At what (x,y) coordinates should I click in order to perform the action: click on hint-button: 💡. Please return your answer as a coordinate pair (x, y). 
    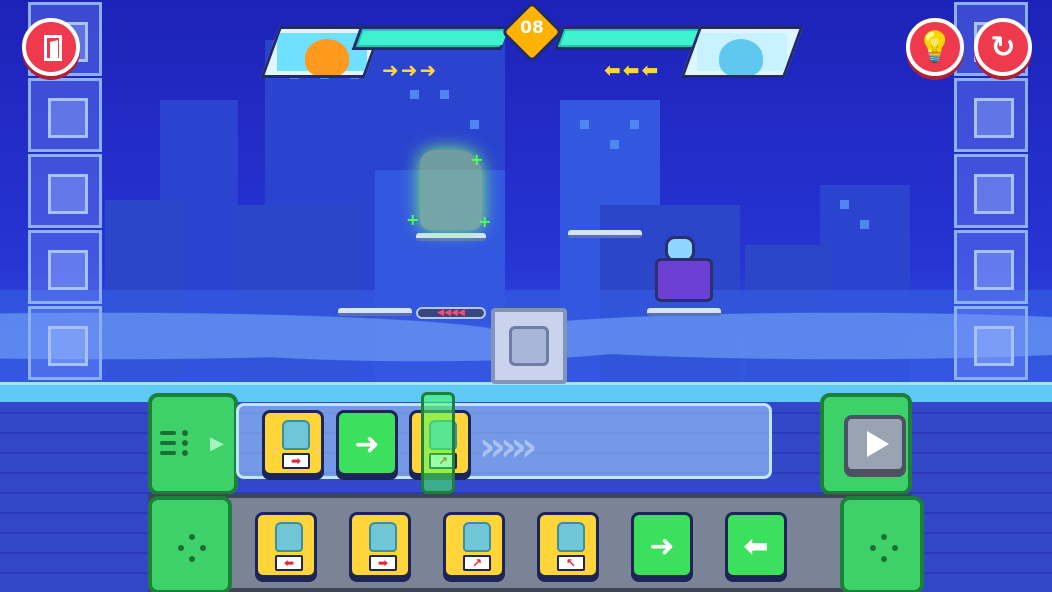
    Looking at the image, I should click on (935, 47).